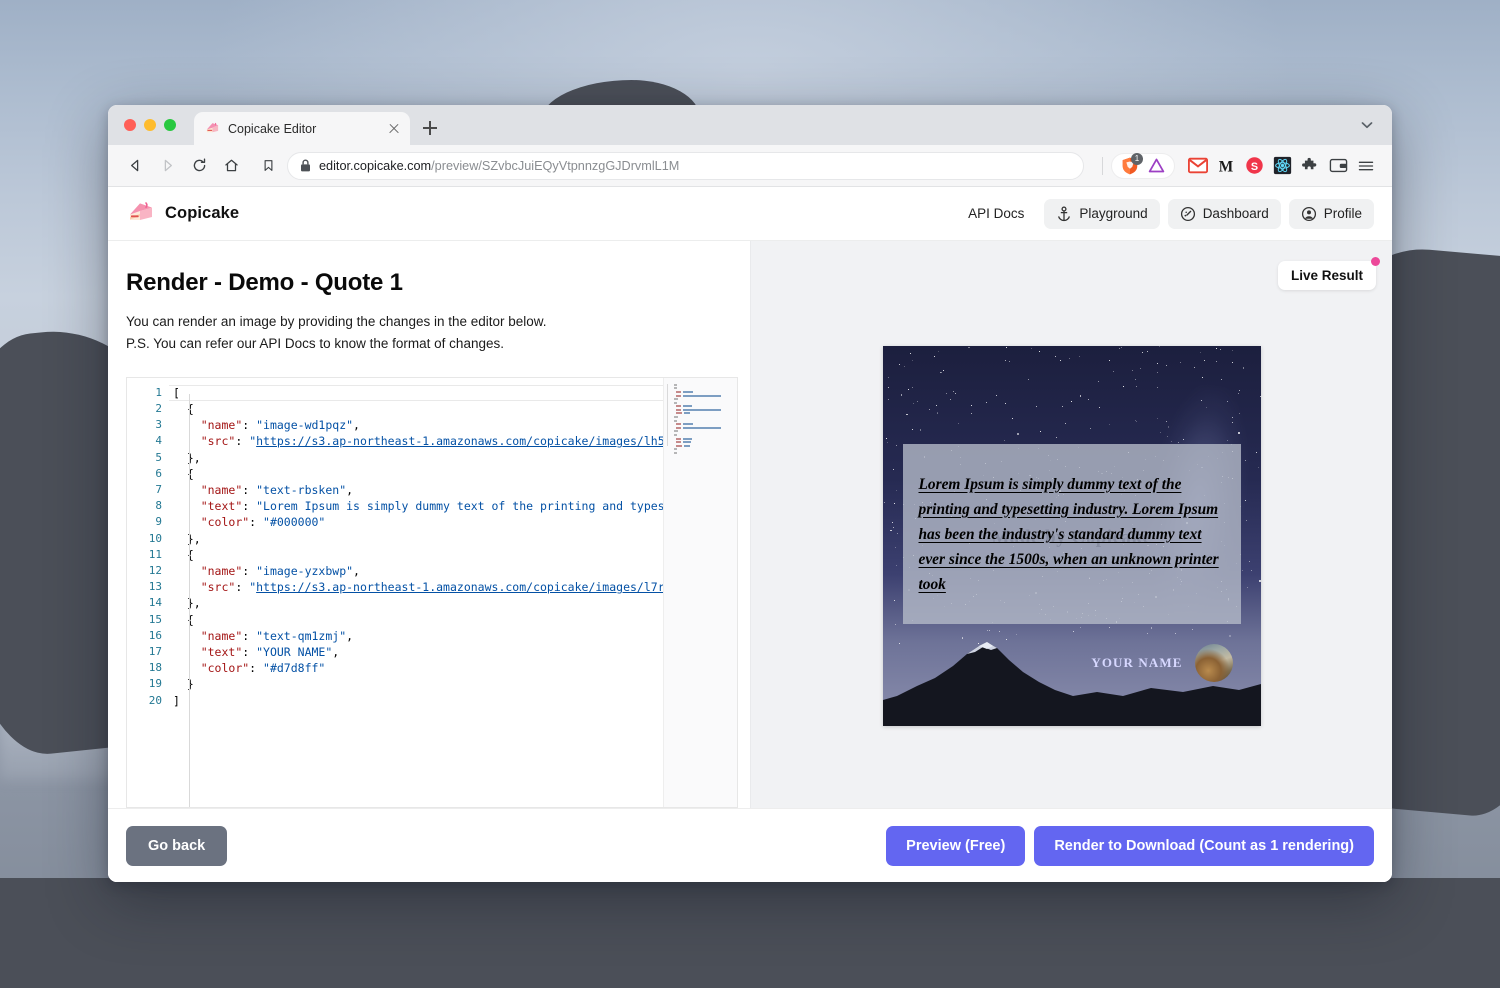 The height and width of the screenshot is (988, 1500). I want to click on chevron-down-icon, so click(1367, 125).